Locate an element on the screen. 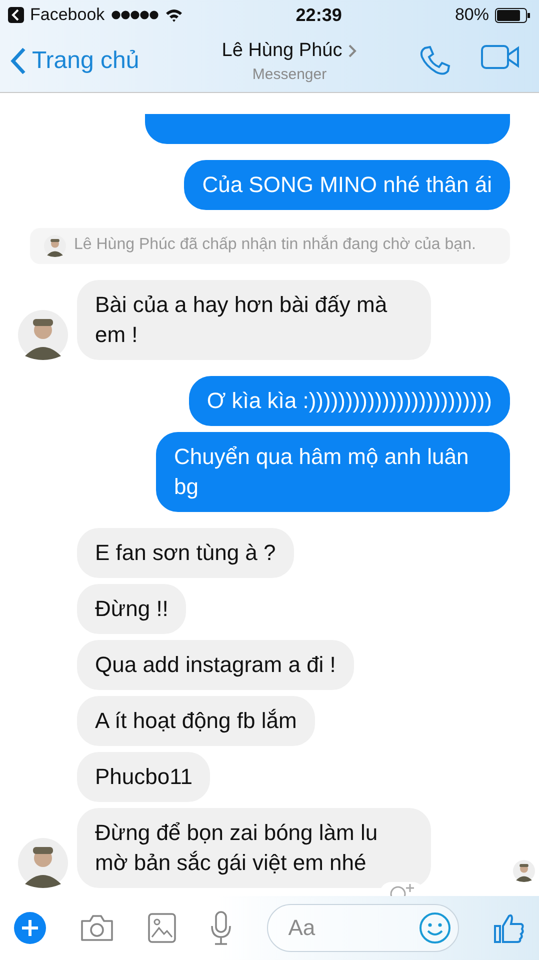 The height and width of the screenshot is (960, 539). received-message: Bài của a hay hơn bài đấy mà em ! is located at coordinates (254, 320).